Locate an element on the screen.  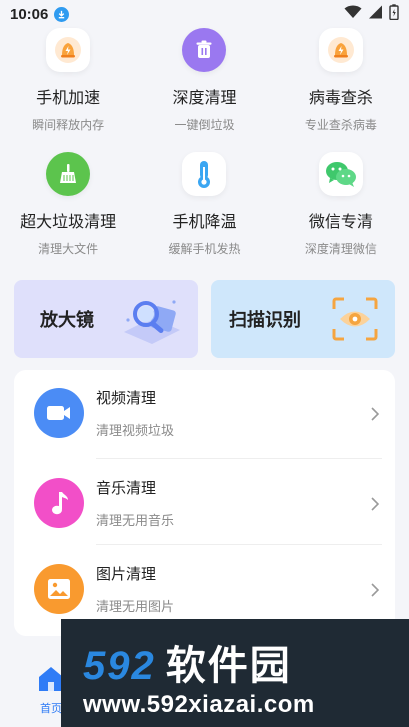
battery-icon is located at coordinates (394, 14).